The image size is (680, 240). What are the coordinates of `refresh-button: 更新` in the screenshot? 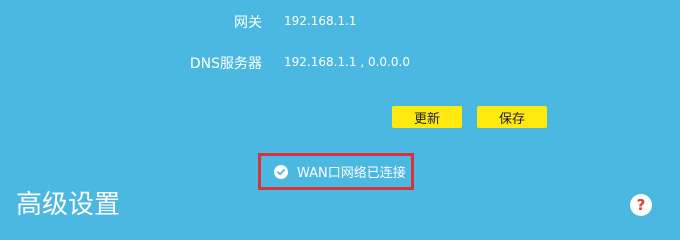 It's located at (427, 117).